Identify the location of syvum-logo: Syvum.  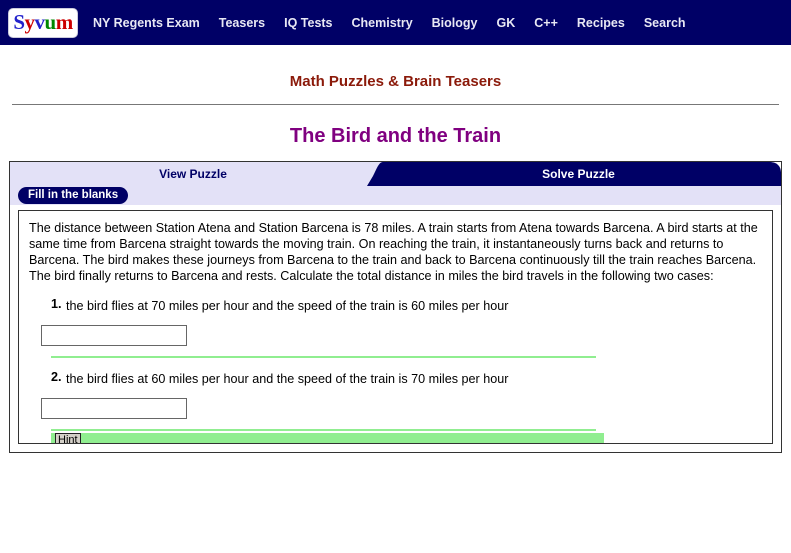
(43, 22).